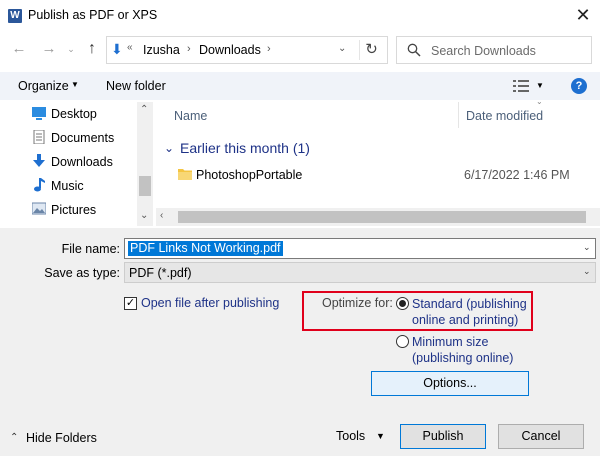 Image resolution: width=600 pixels, height=456 pixels. What do you see at coordinates (443, 436) in the screenshot?
I see `publish-button: Publish` at bounding box center [443, 436].